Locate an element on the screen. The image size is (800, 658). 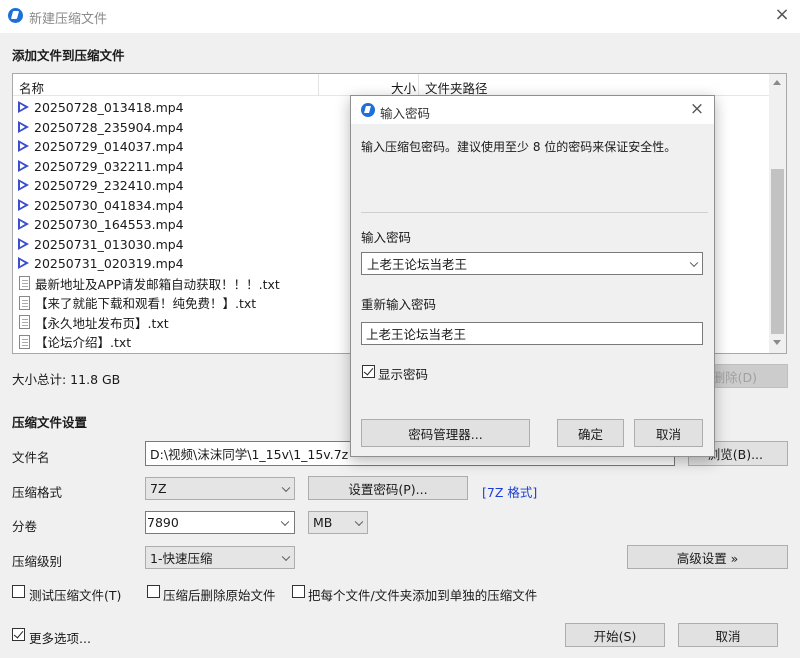
file-name: 20250731_020319.mp4 is located at coordinates (109, 264).